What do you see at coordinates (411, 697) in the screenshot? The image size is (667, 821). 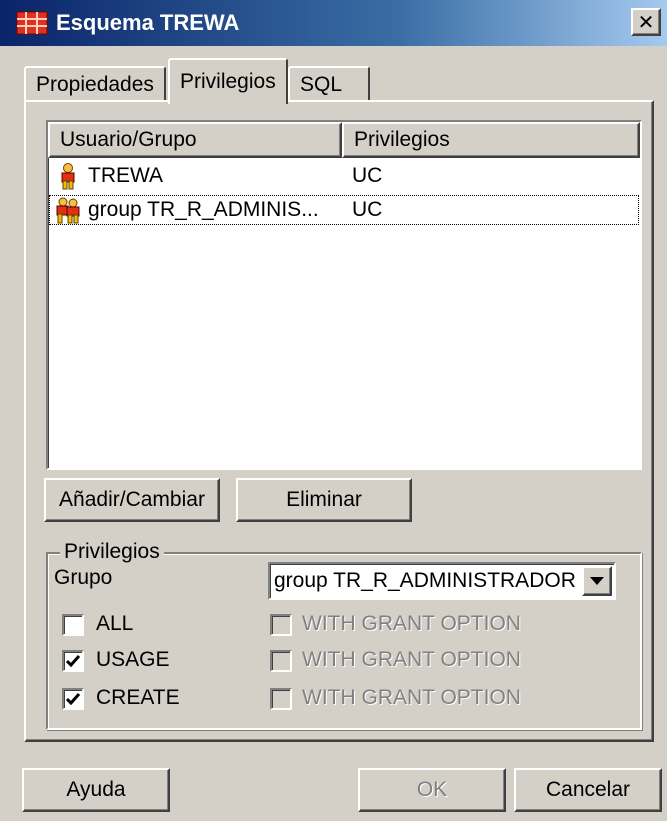 I see `create-grant-label: WITH GRANT OPTION` at bounding box center [411, 697].